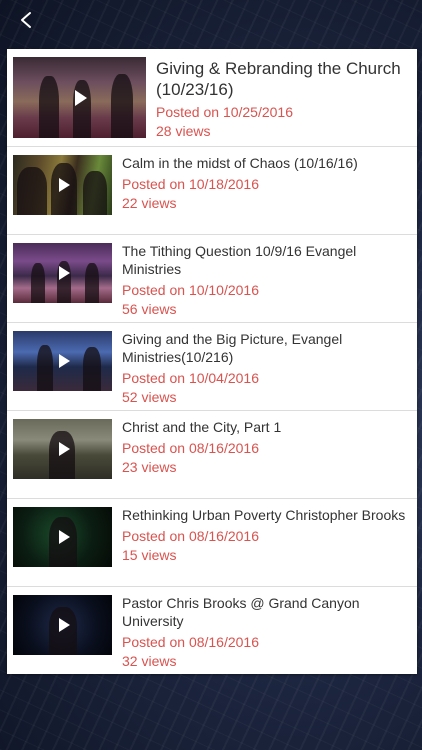 The image size is (422, 750). I want to click on video-posted-date: Posted on 10/18/2016, so click(191, 184).